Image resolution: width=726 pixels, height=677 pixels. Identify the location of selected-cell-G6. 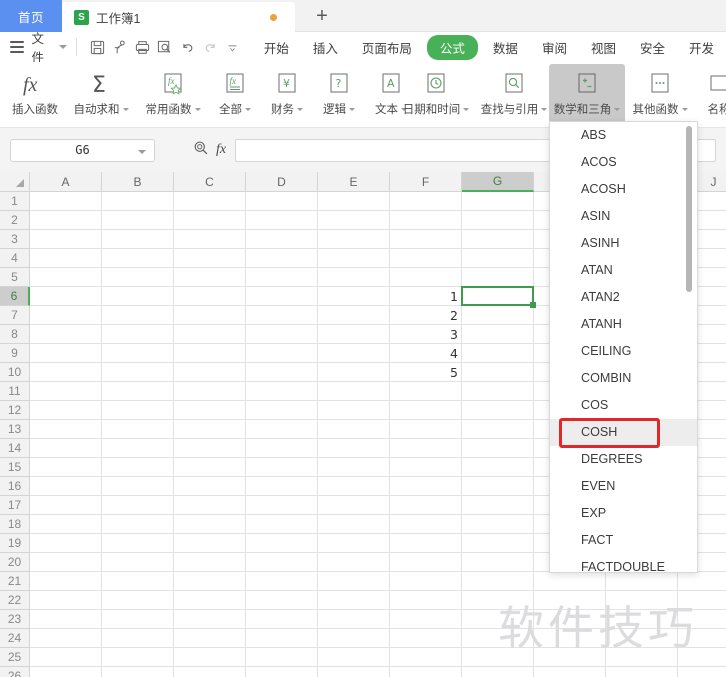
(497, 296).